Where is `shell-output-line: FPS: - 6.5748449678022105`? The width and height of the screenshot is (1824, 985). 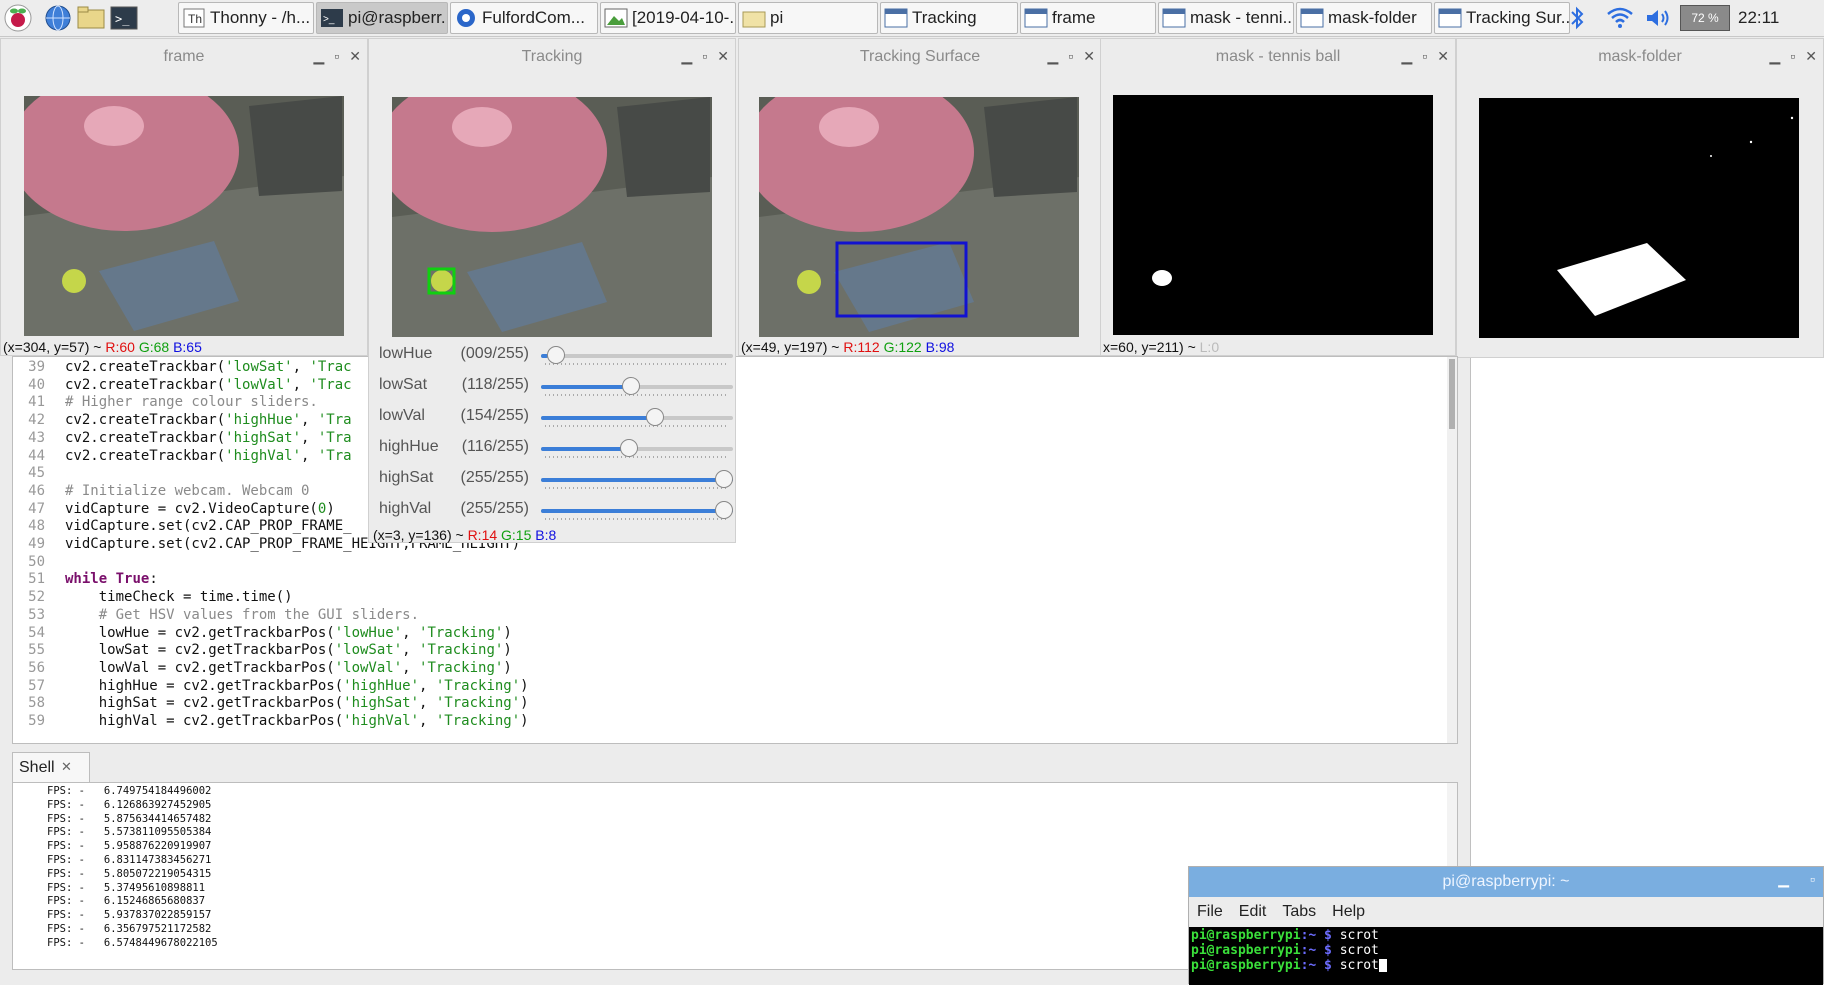
shell-output-line: FPS: - 6.5748449678022105 is located at coordinates (132, 942).